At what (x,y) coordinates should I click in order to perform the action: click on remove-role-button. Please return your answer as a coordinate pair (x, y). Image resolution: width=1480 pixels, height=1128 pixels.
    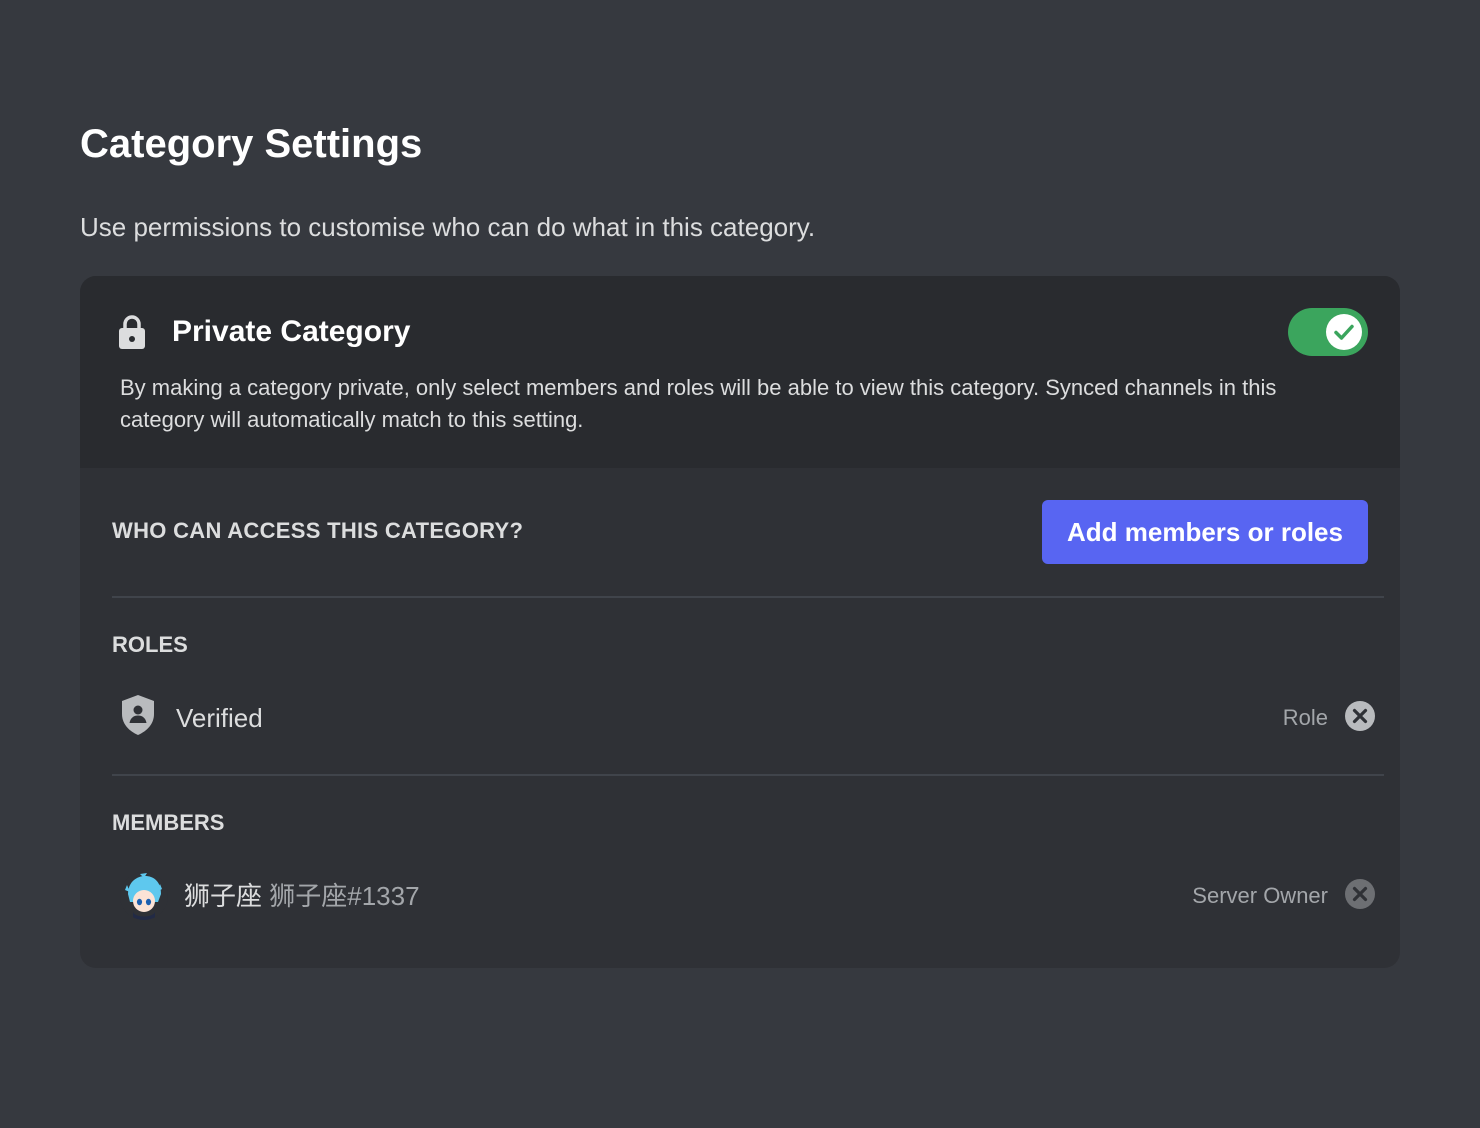
    Looking at the image, I should click on (1360, 716).